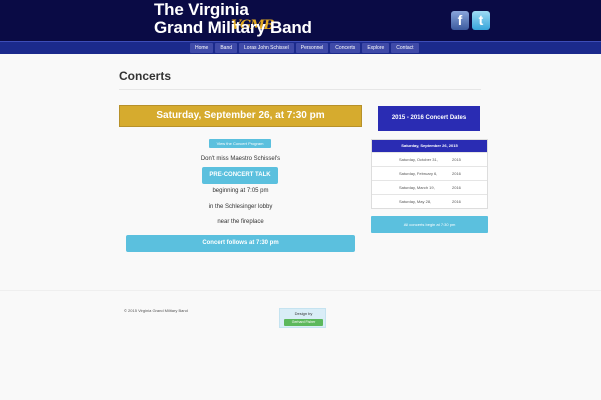  What do you see at coordinates (201, 9) in the screenshot?
I see `site-title-line1: The Virginia` at bounding box center [201, 9].